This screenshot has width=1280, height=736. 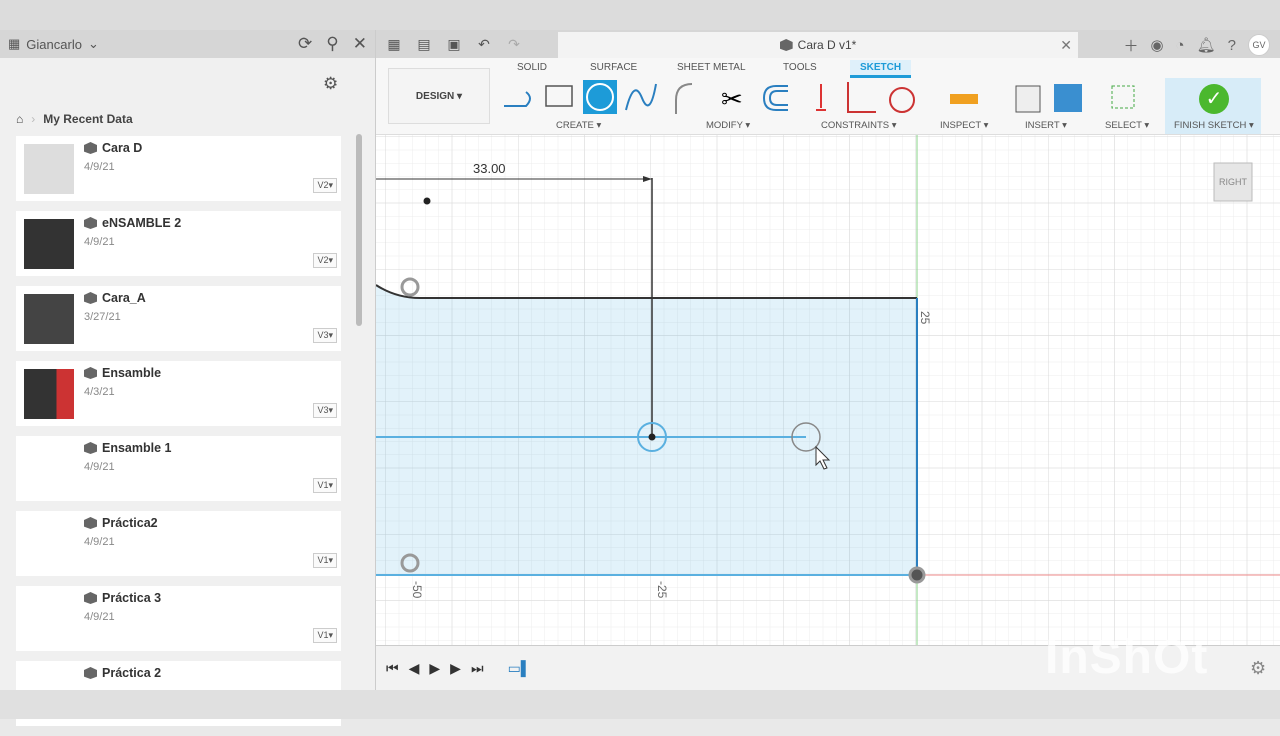 I want to click on tangent-constraint-icon, so click(x=902, y=100).